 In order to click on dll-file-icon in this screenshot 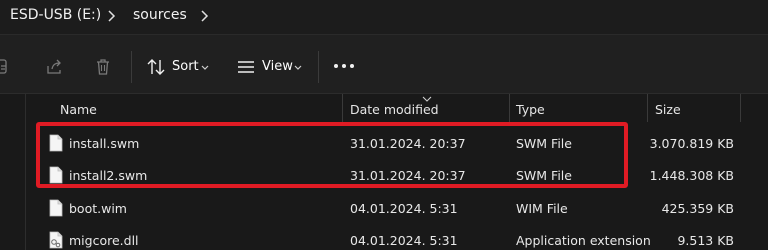, I will do `click(56, 240)`.